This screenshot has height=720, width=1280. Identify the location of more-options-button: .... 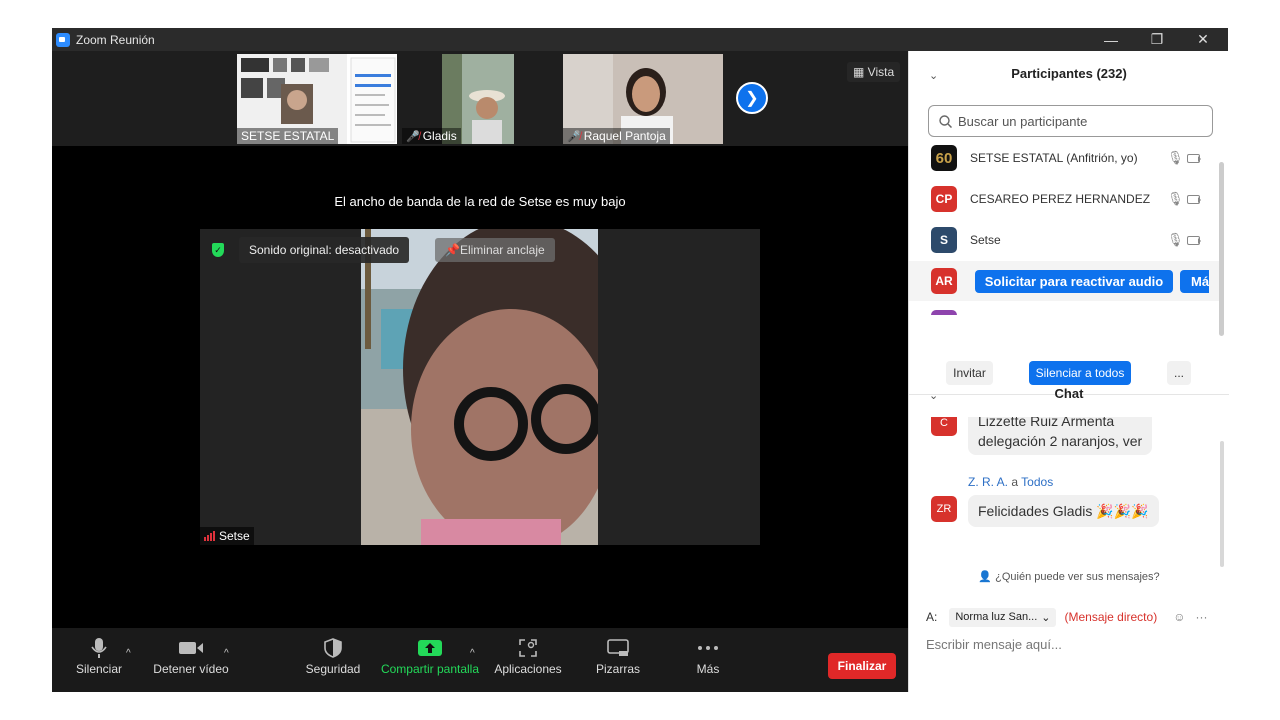
(1179, 373).